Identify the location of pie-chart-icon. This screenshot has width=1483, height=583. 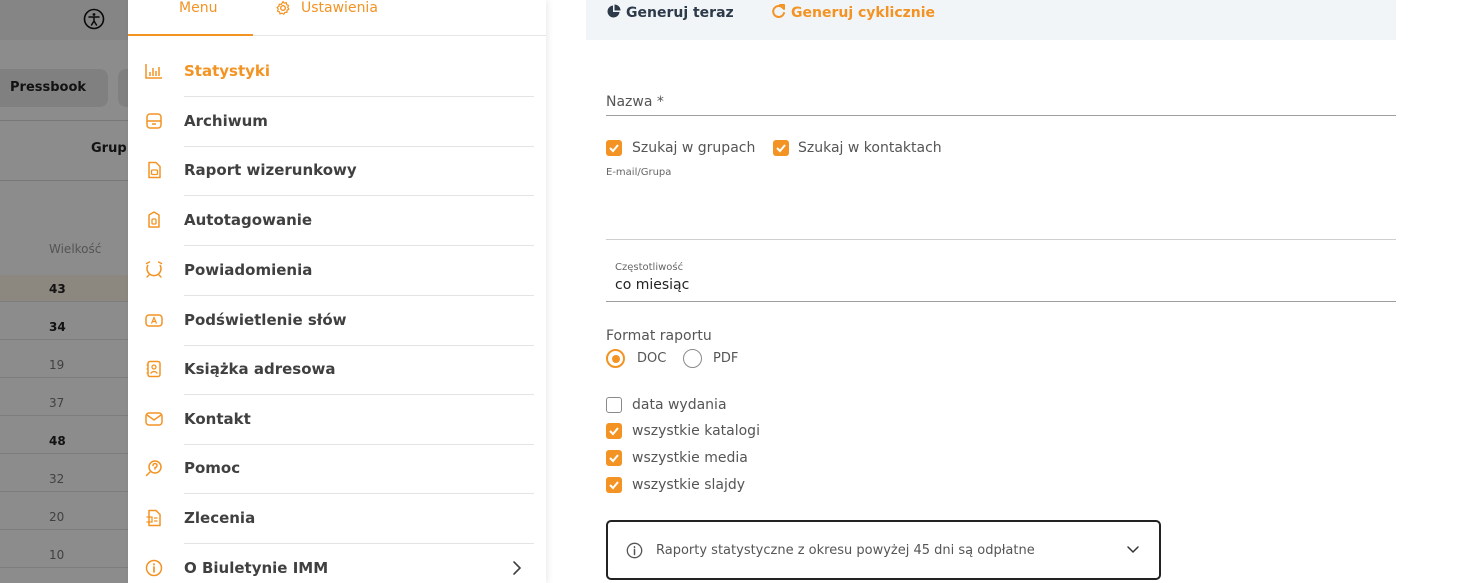
(614, 11).